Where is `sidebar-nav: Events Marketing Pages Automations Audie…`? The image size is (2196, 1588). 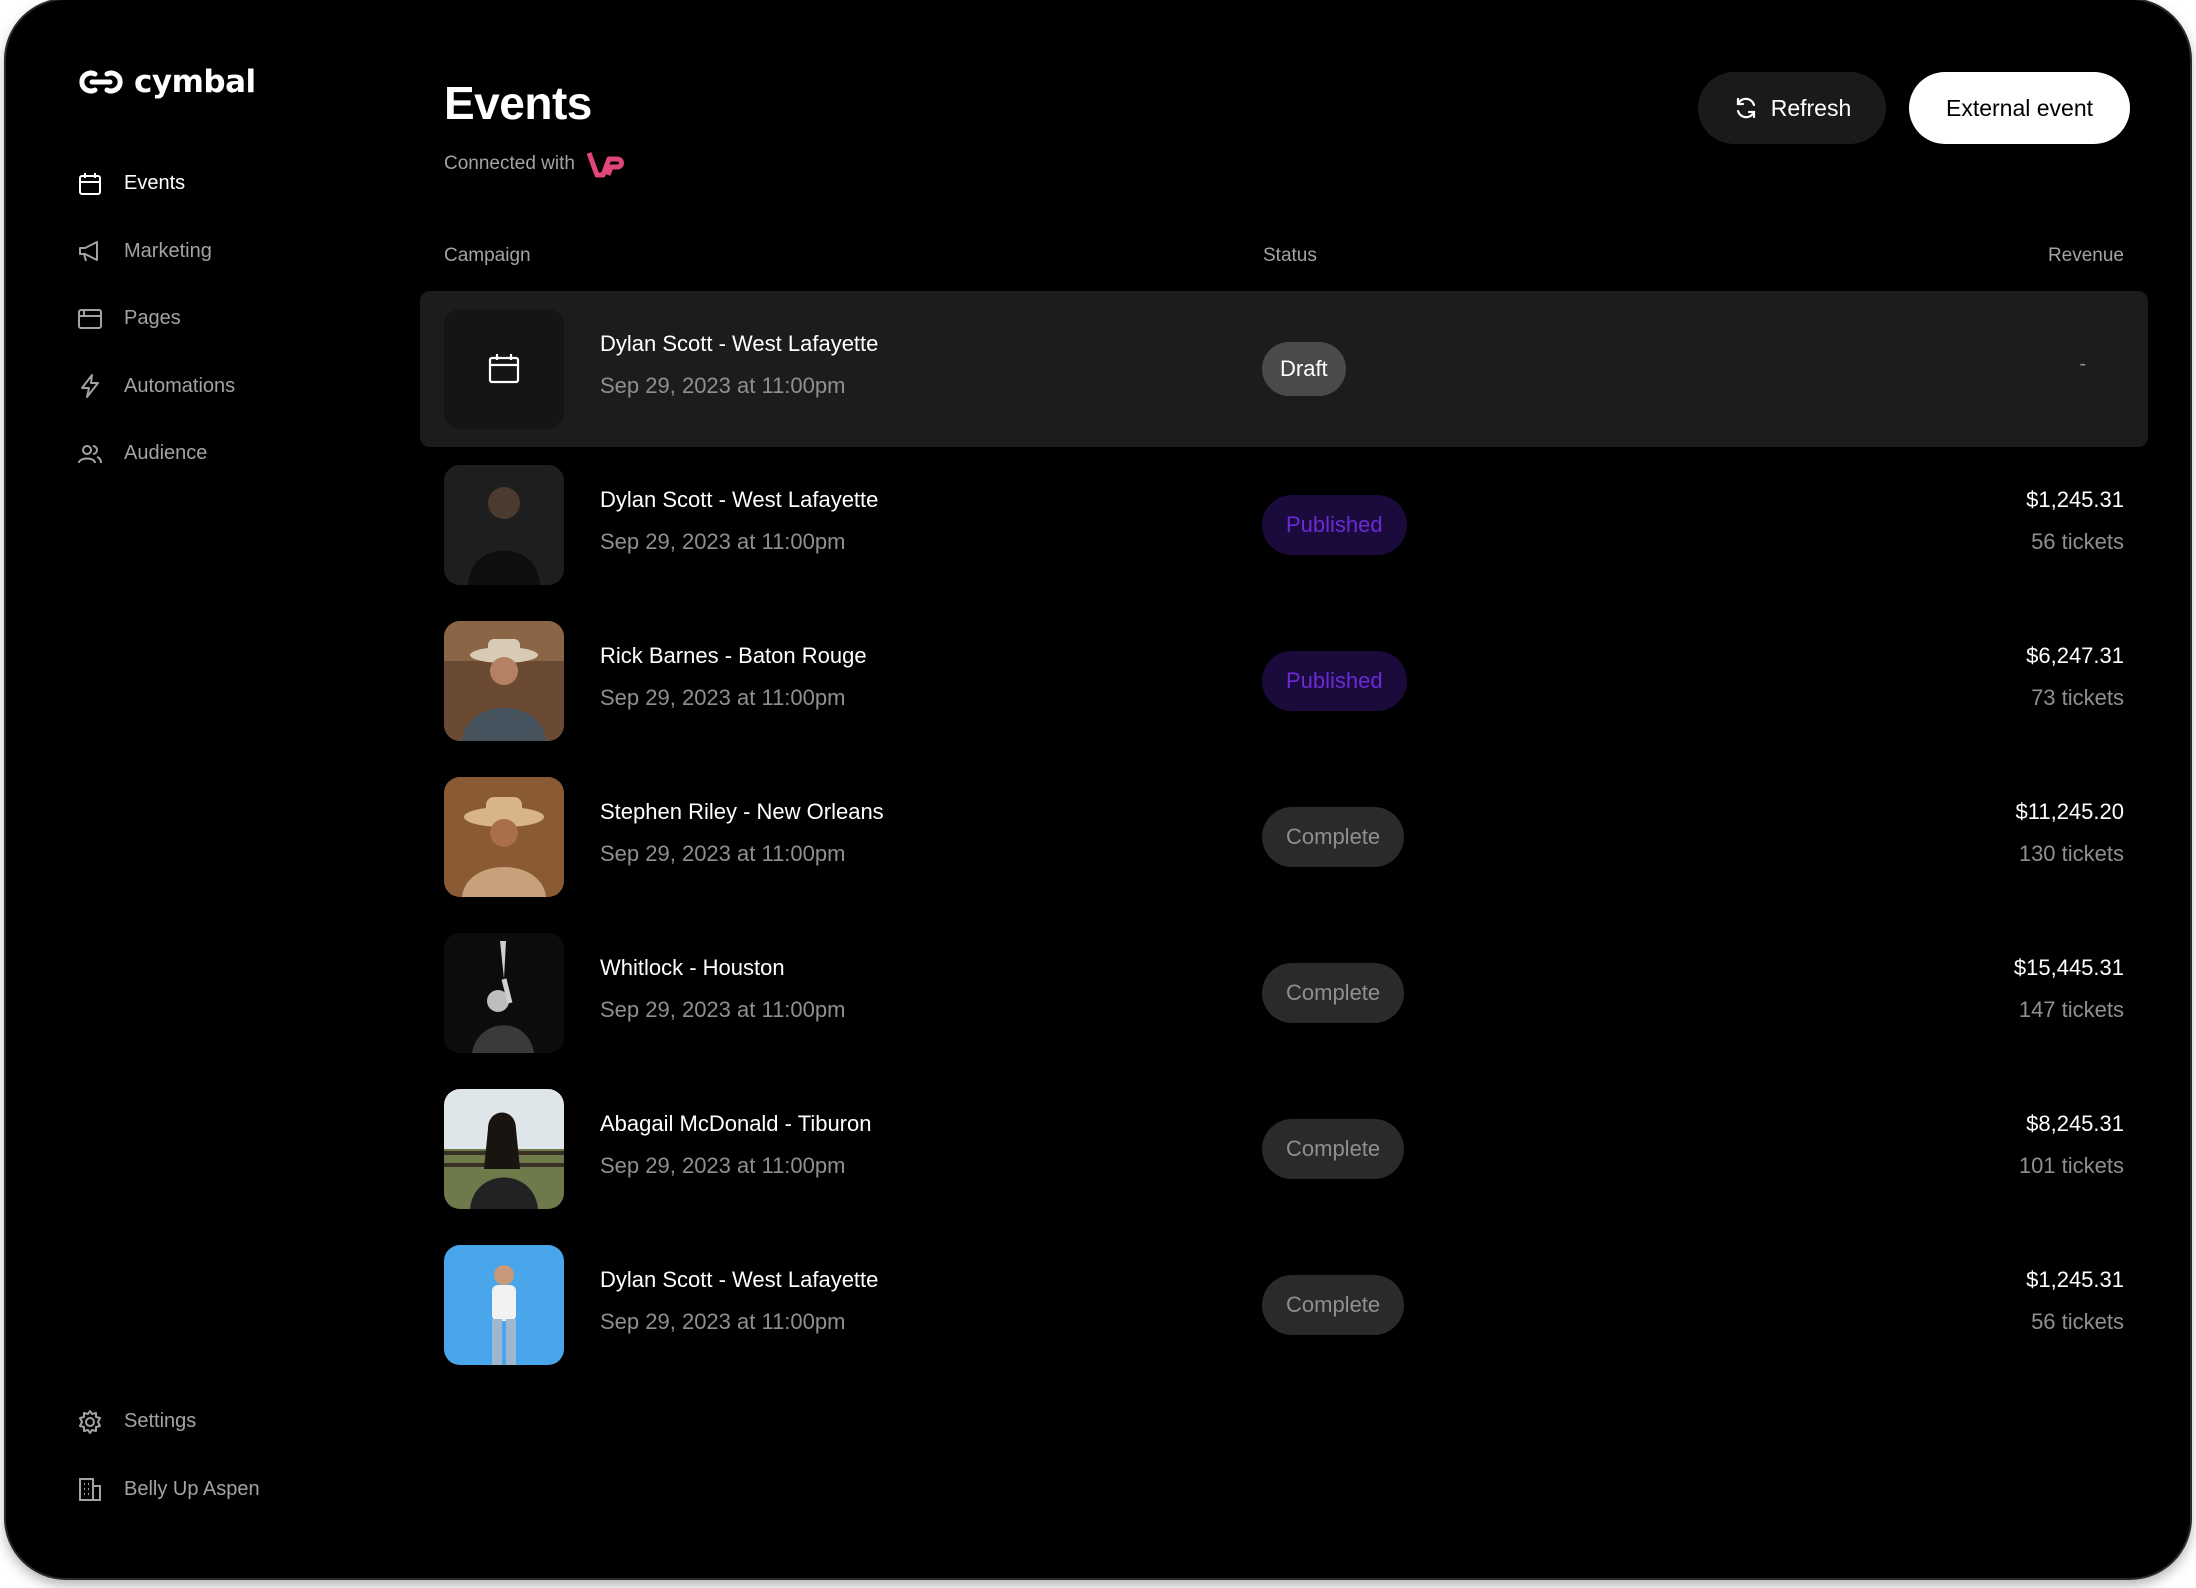
sidebar-nav: Events Marketing Pages Automations Audie… is located at coordinates (155, 319).